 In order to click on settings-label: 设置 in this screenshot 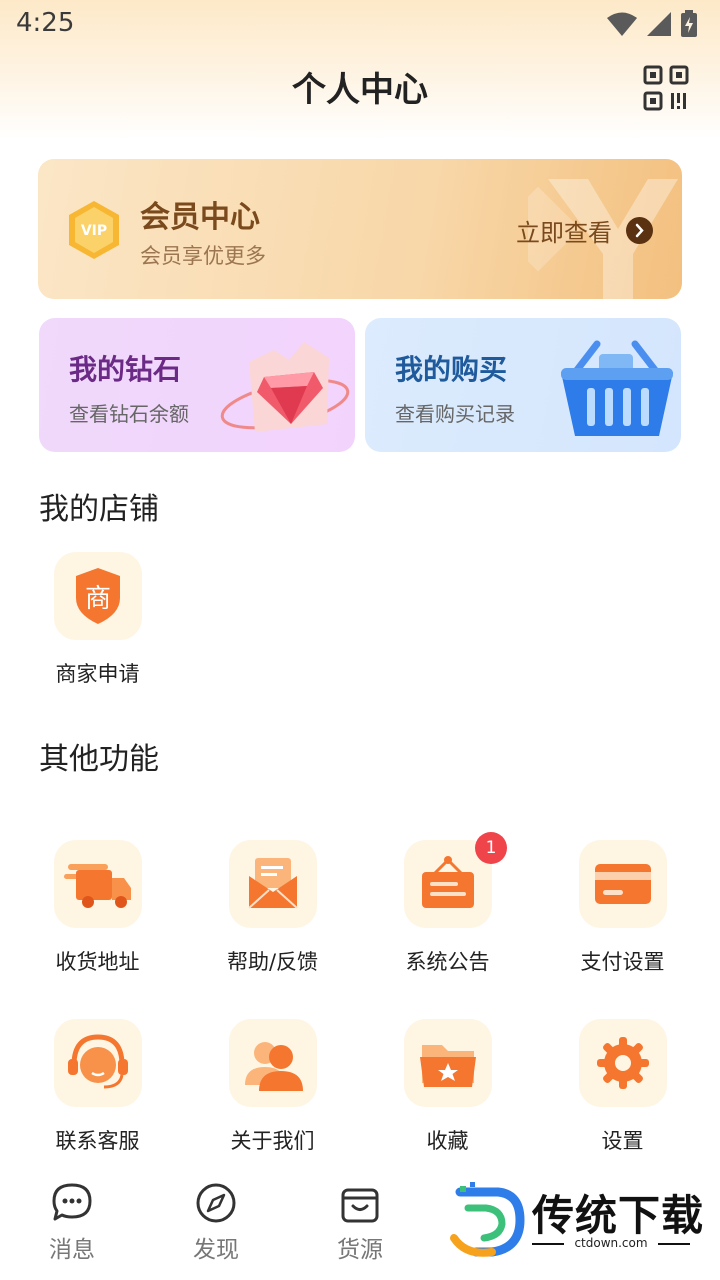, I will do `click(622, 1141)`.